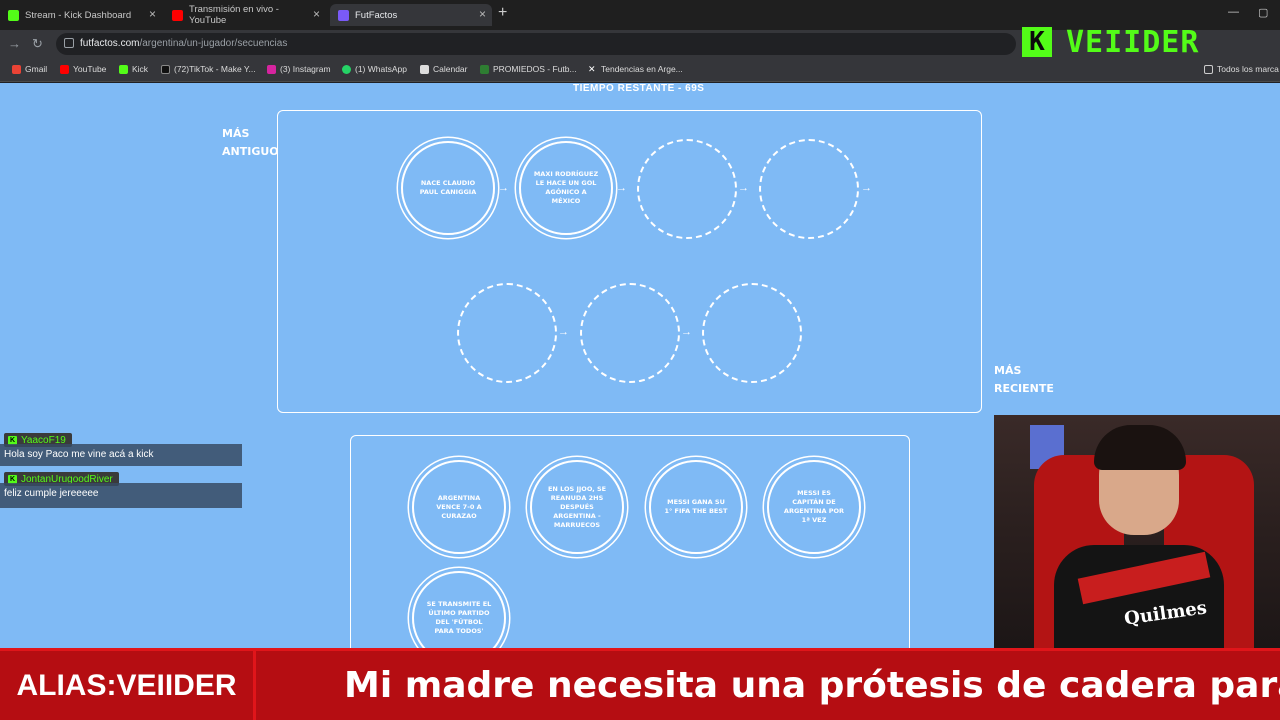 This screenshot has height=720, width=1280. Describe the element at coordinates (133, 69) in the screenshot. I see `bookmark-kick: Kick` at that location.